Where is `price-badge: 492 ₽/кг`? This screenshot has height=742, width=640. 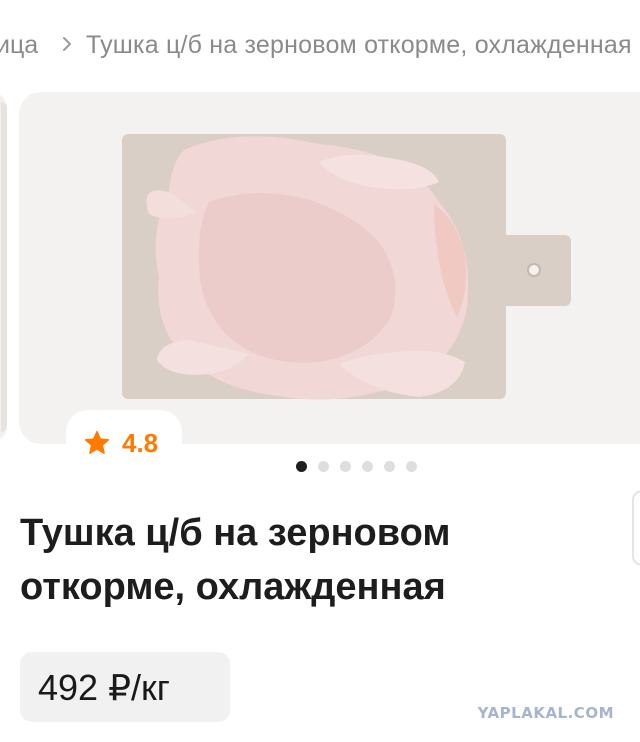
price-badge: 492 ₽/кг is located at coordinates (125, 687).